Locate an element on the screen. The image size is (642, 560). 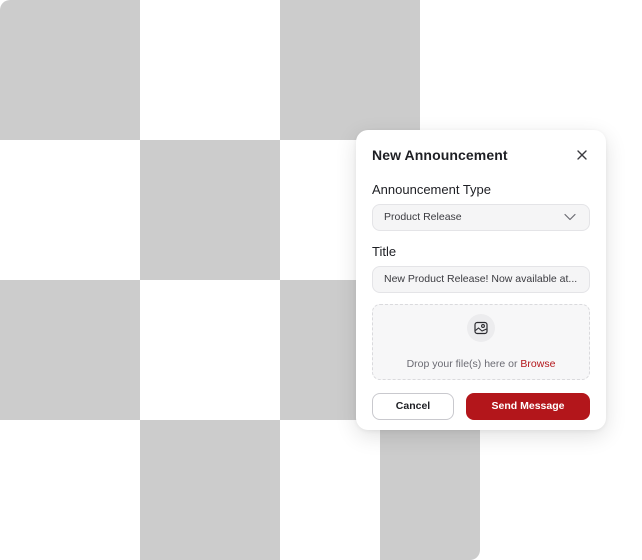
dialog-header: New Announcement is located at coordinates (481, 156).